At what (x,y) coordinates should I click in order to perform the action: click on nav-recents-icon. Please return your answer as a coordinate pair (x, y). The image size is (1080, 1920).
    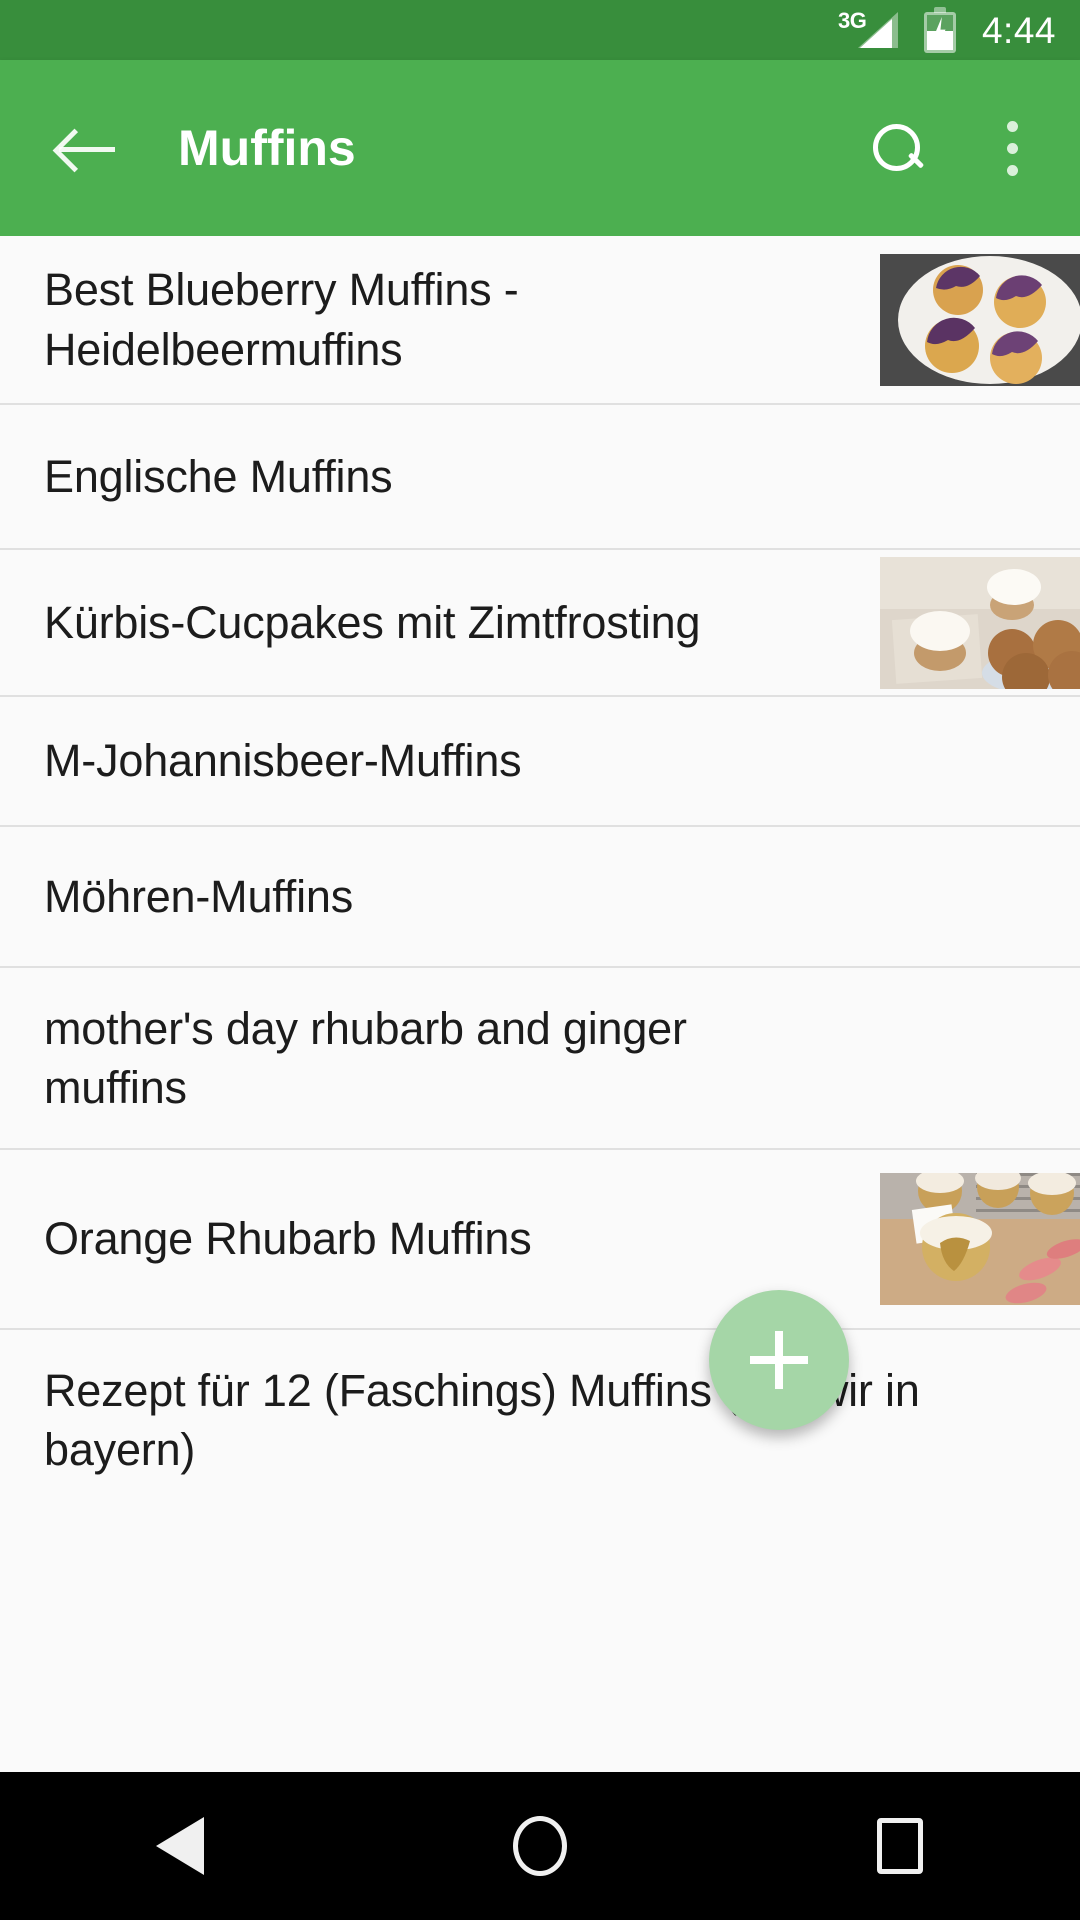
    Looking at the image, I should click on (900, 1846).